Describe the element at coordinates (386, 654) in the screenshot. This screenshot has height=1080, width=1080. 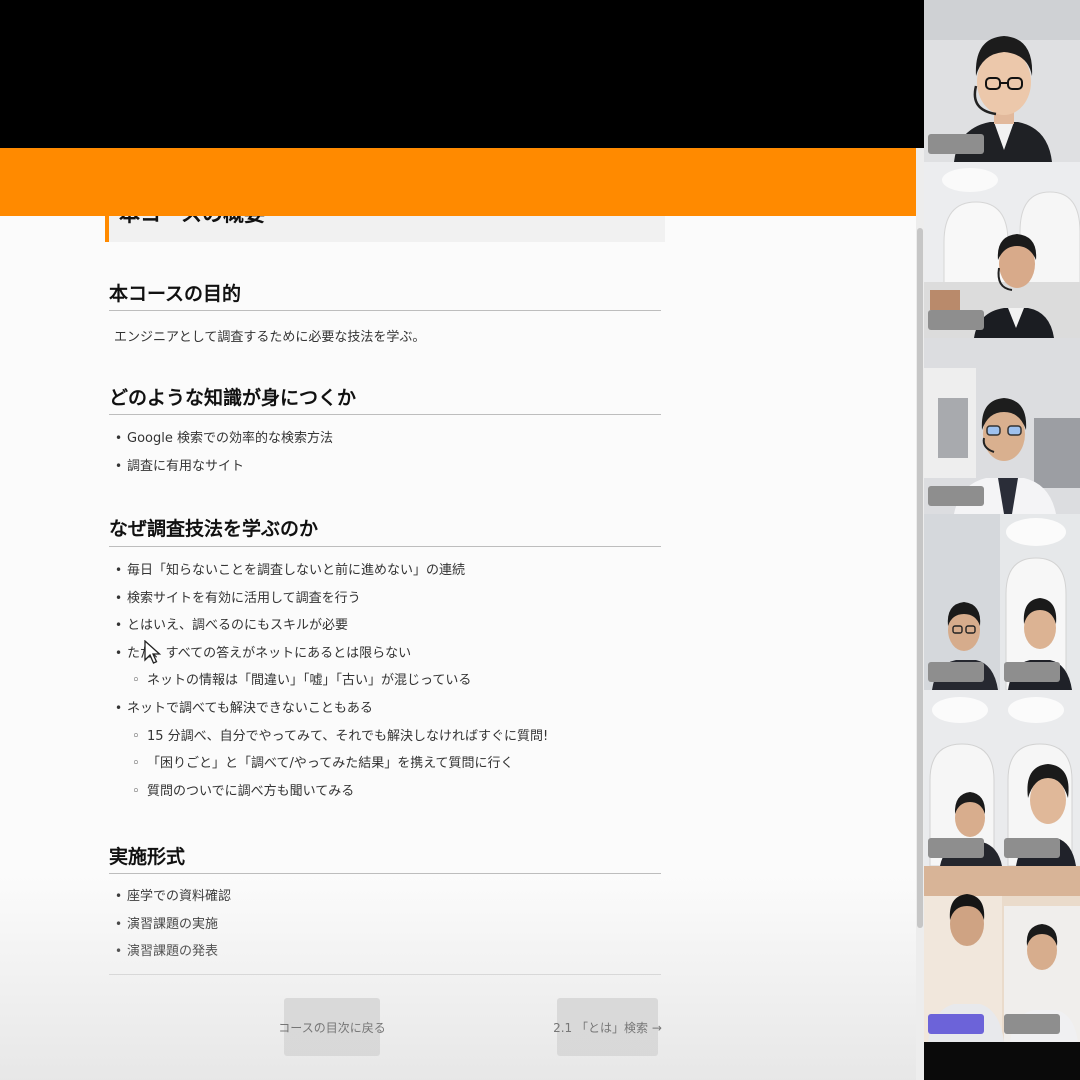
I see `list-item: ただ、すべての答えがネットにあるとは限らない` at that location.